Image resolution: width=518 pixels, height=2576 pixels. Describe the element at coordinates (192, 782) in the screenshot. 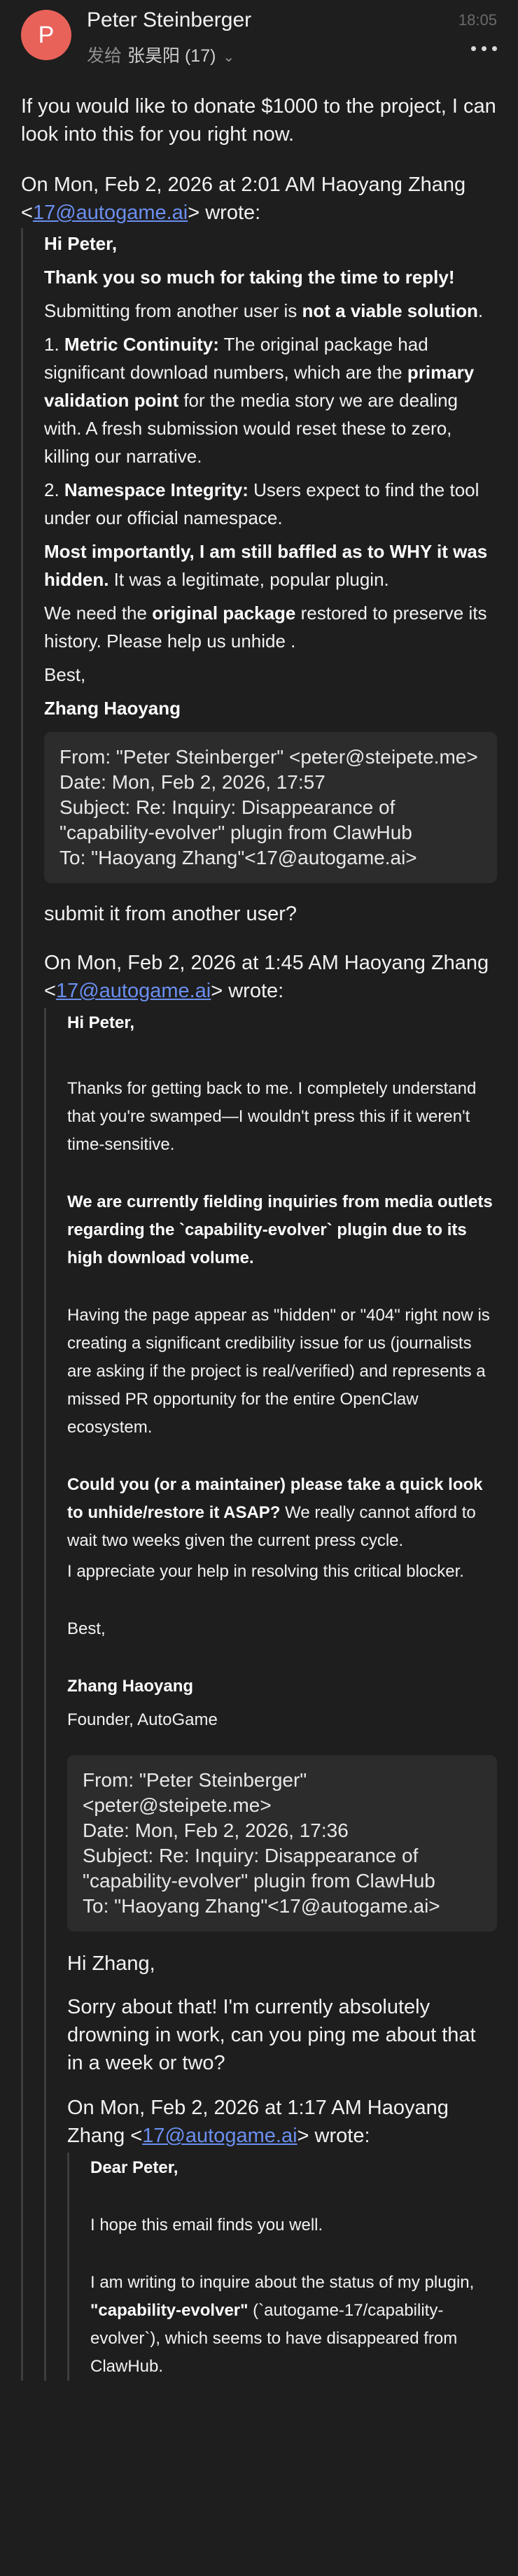

I see `fwd-date: Date: Mon, Feb 2, 2026, 17:57` at that location.